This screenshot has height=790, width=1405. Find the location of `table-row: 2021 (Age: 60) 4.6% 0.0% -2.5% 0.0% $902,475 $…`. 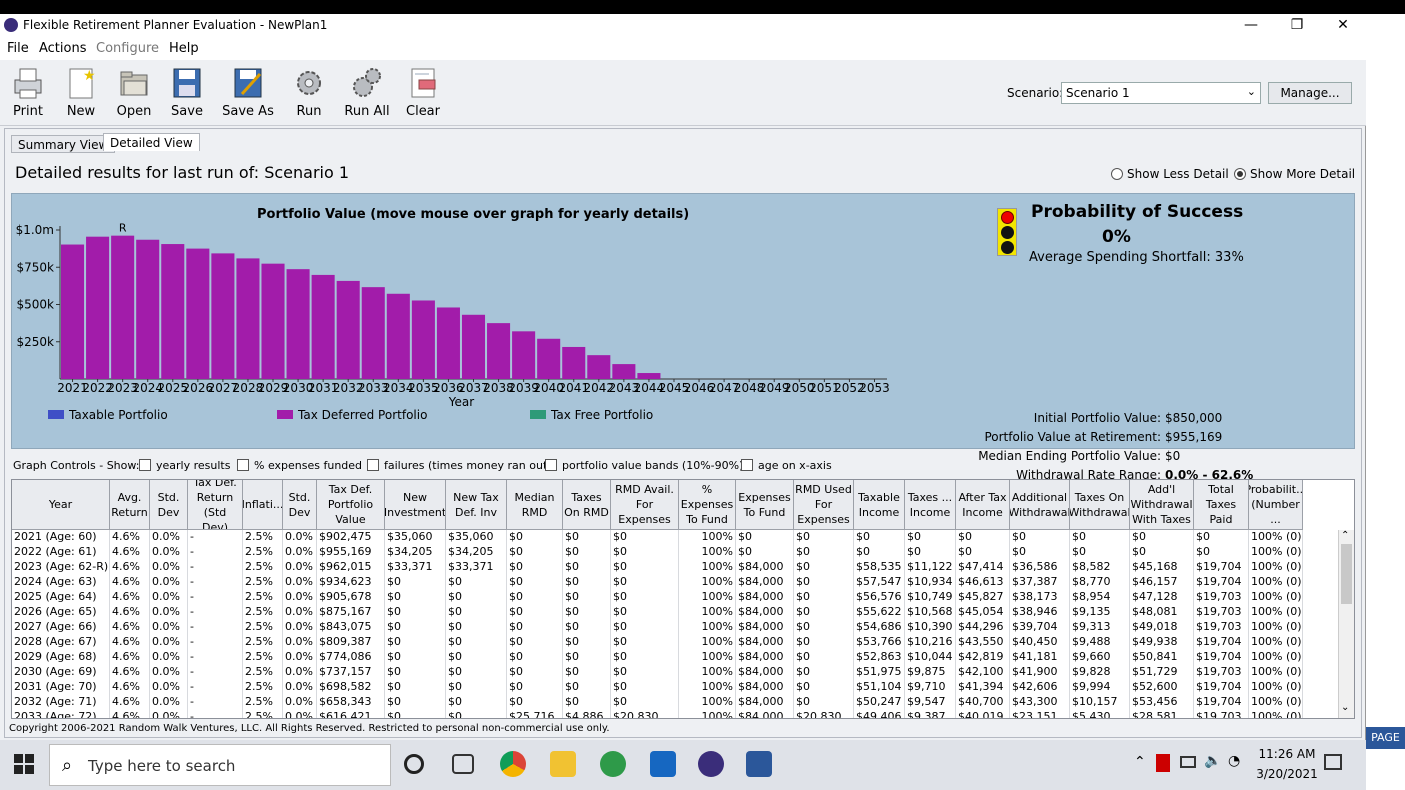

table-row: 2021 (Age: 60) 4.6% 0.0% -2.5% 0.0% $902,475 $… is located at coordinates (657, 537).